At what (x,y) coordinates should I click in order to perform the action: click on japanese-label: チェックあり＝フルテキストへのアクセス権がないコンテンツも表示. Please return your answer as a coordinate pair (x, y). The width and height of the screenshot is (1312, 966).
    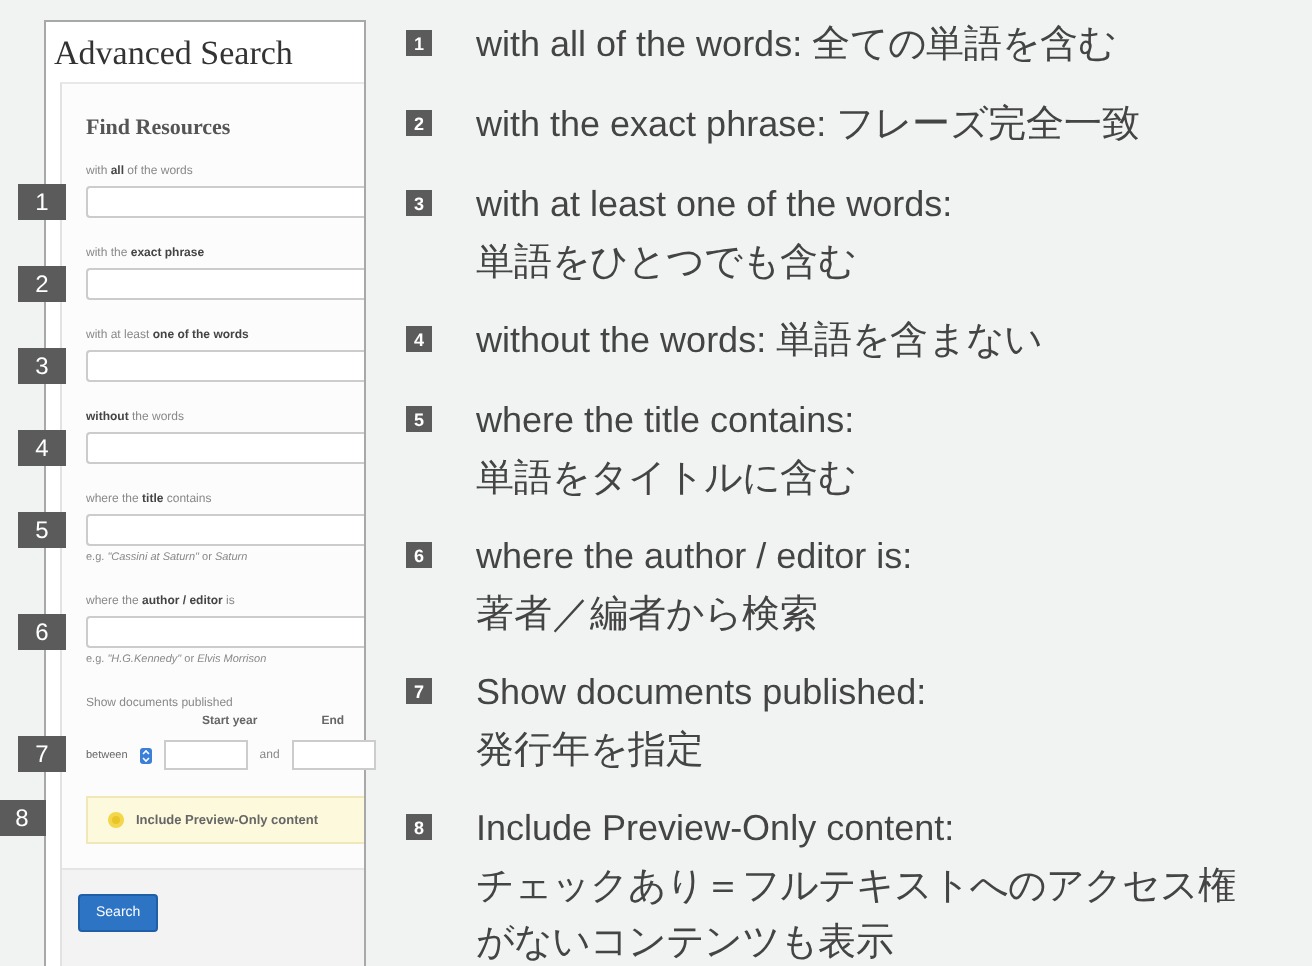
    Looking at the image, I should click on (857, 915).